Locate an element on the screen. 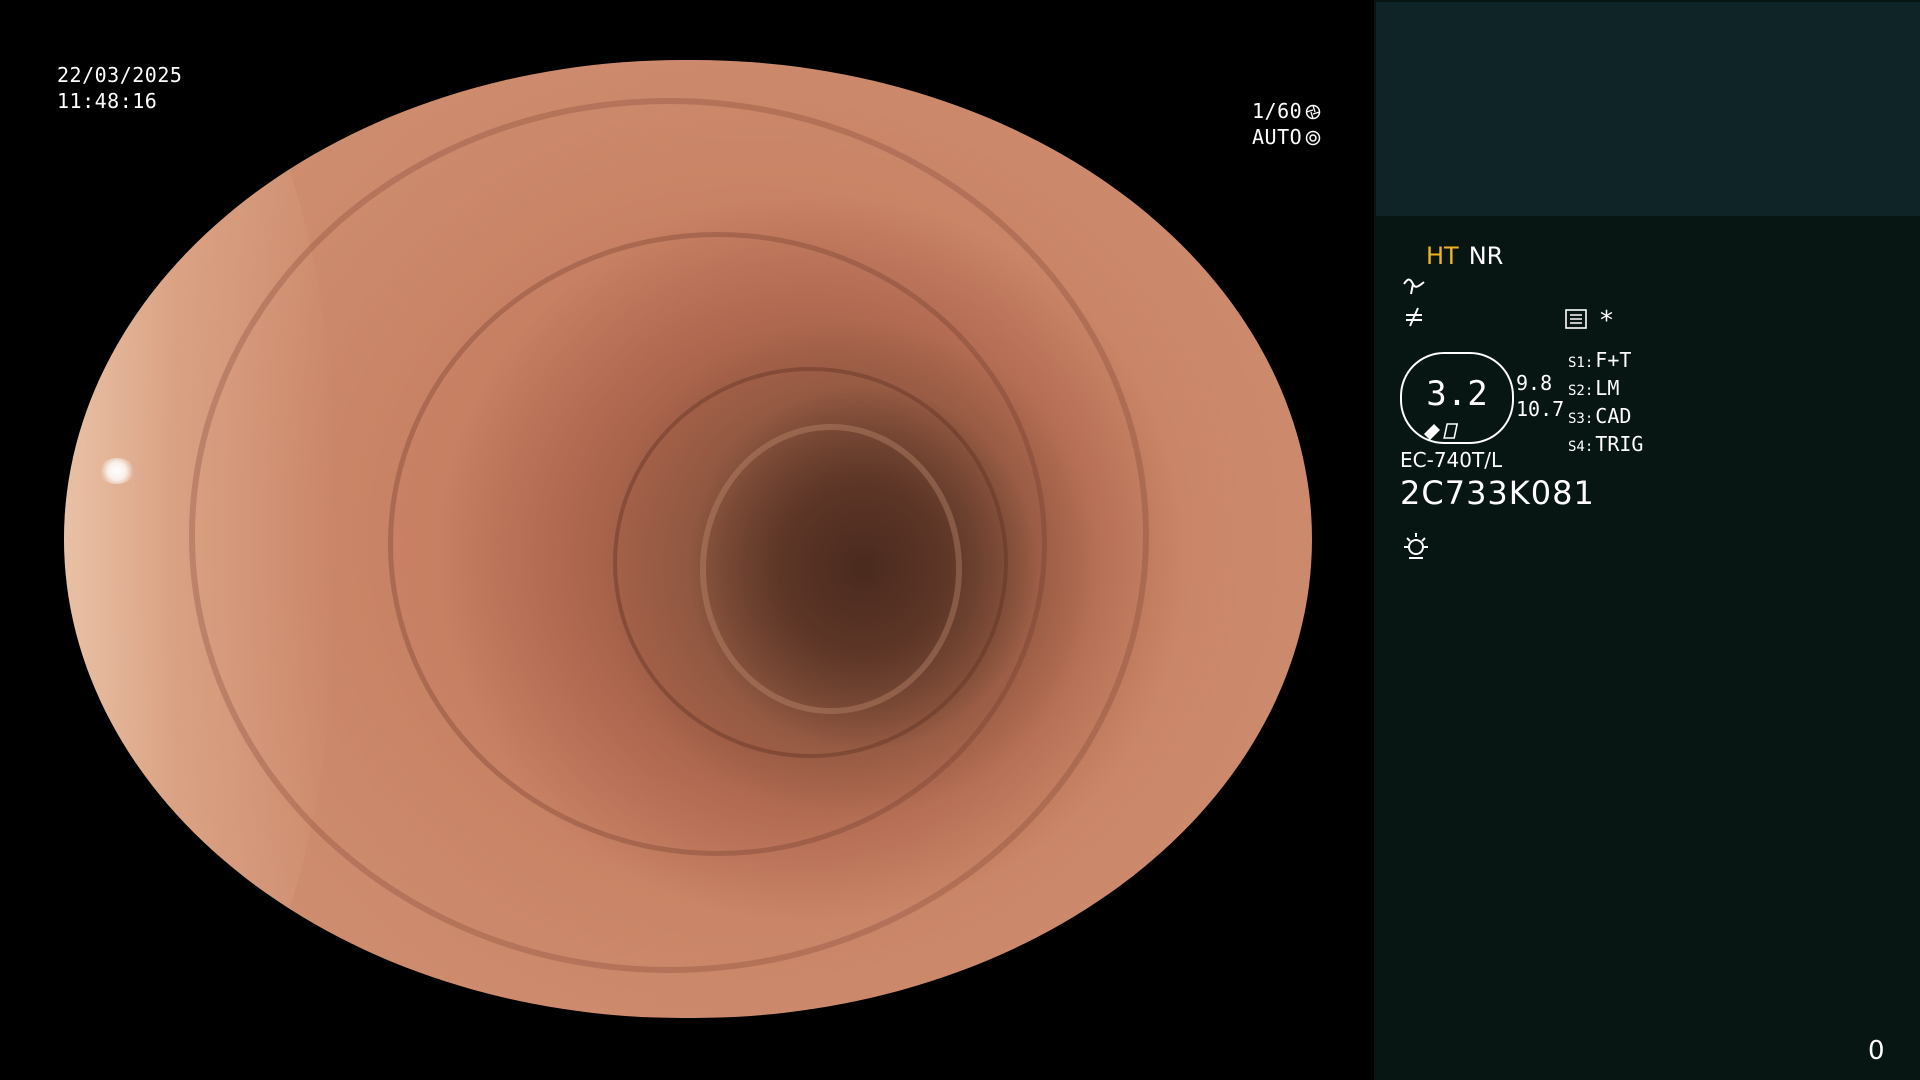 This screenshot has width=1920, height=1080. wave-icon is located at coordinates (1414, 286).